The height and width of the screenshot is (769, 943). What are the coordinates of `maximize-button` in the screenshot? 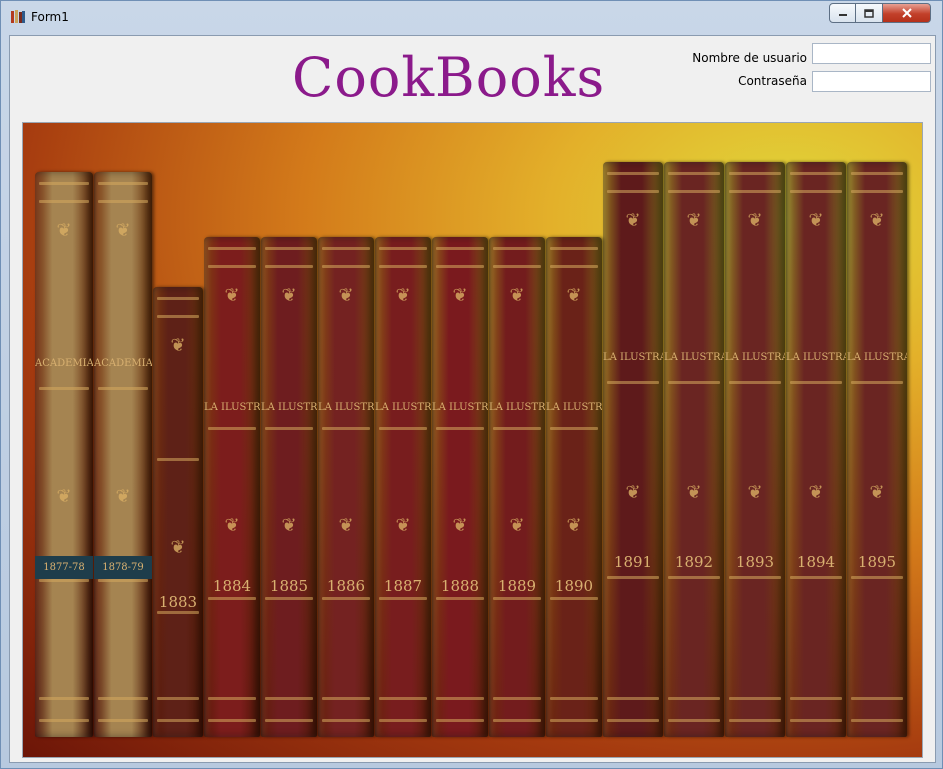 It's located at (869, 13).